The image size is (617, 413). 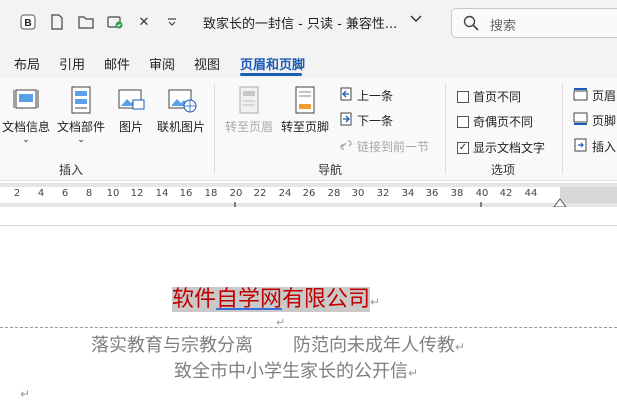 What do you see at coordinates (594, 95) in the screenshot?
I see `header-position-control: 页眉` at bounding box center [594, 95].